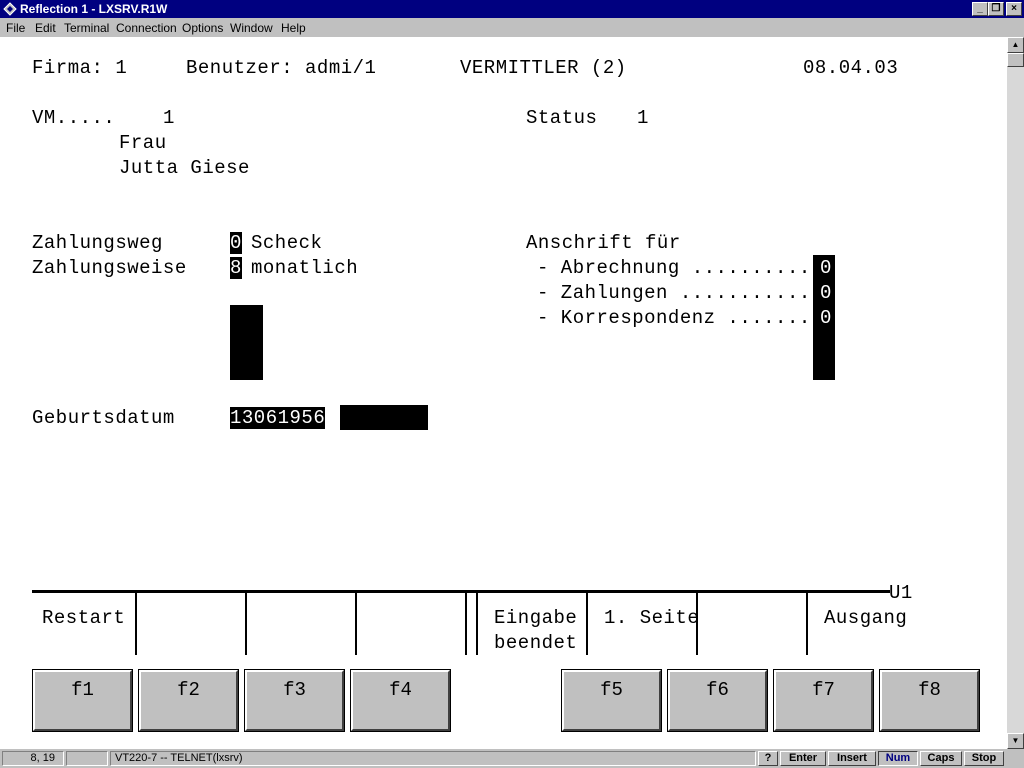 The height and width of the screenshot is (768, 1024). Describe the element at coordinates (803, 758) in the screenshot. I see `enter-indicator: Enter` at that location.